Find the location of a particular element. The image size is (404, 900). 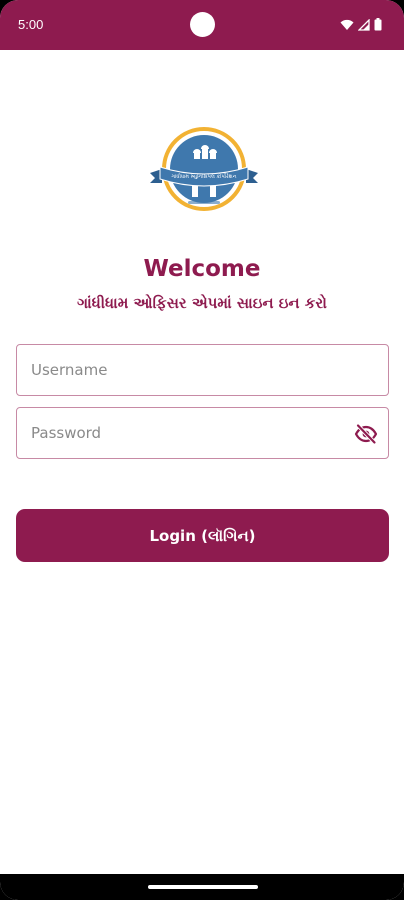

welcome-subtitle: ગાંધીધામ ઓફિસર એપમાં સાઇન ઇન કરો is located at coordinates (202, 303).